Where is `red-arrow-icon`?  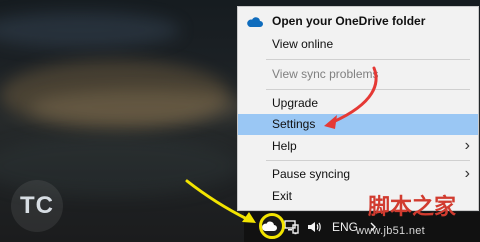 red-arrow-icon is located at coordinates (354, 95).